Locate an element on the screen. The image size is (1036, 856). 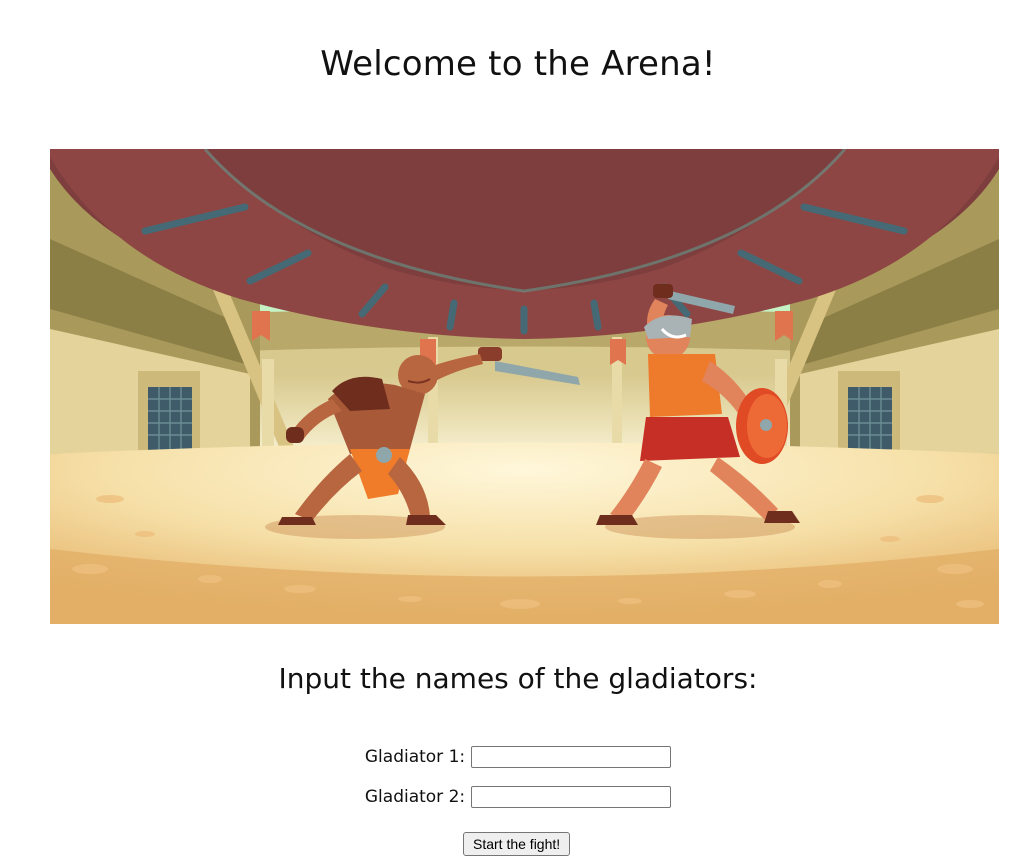
gladiator2-row: Gladiator 2: is located at coordinates (518, 800).